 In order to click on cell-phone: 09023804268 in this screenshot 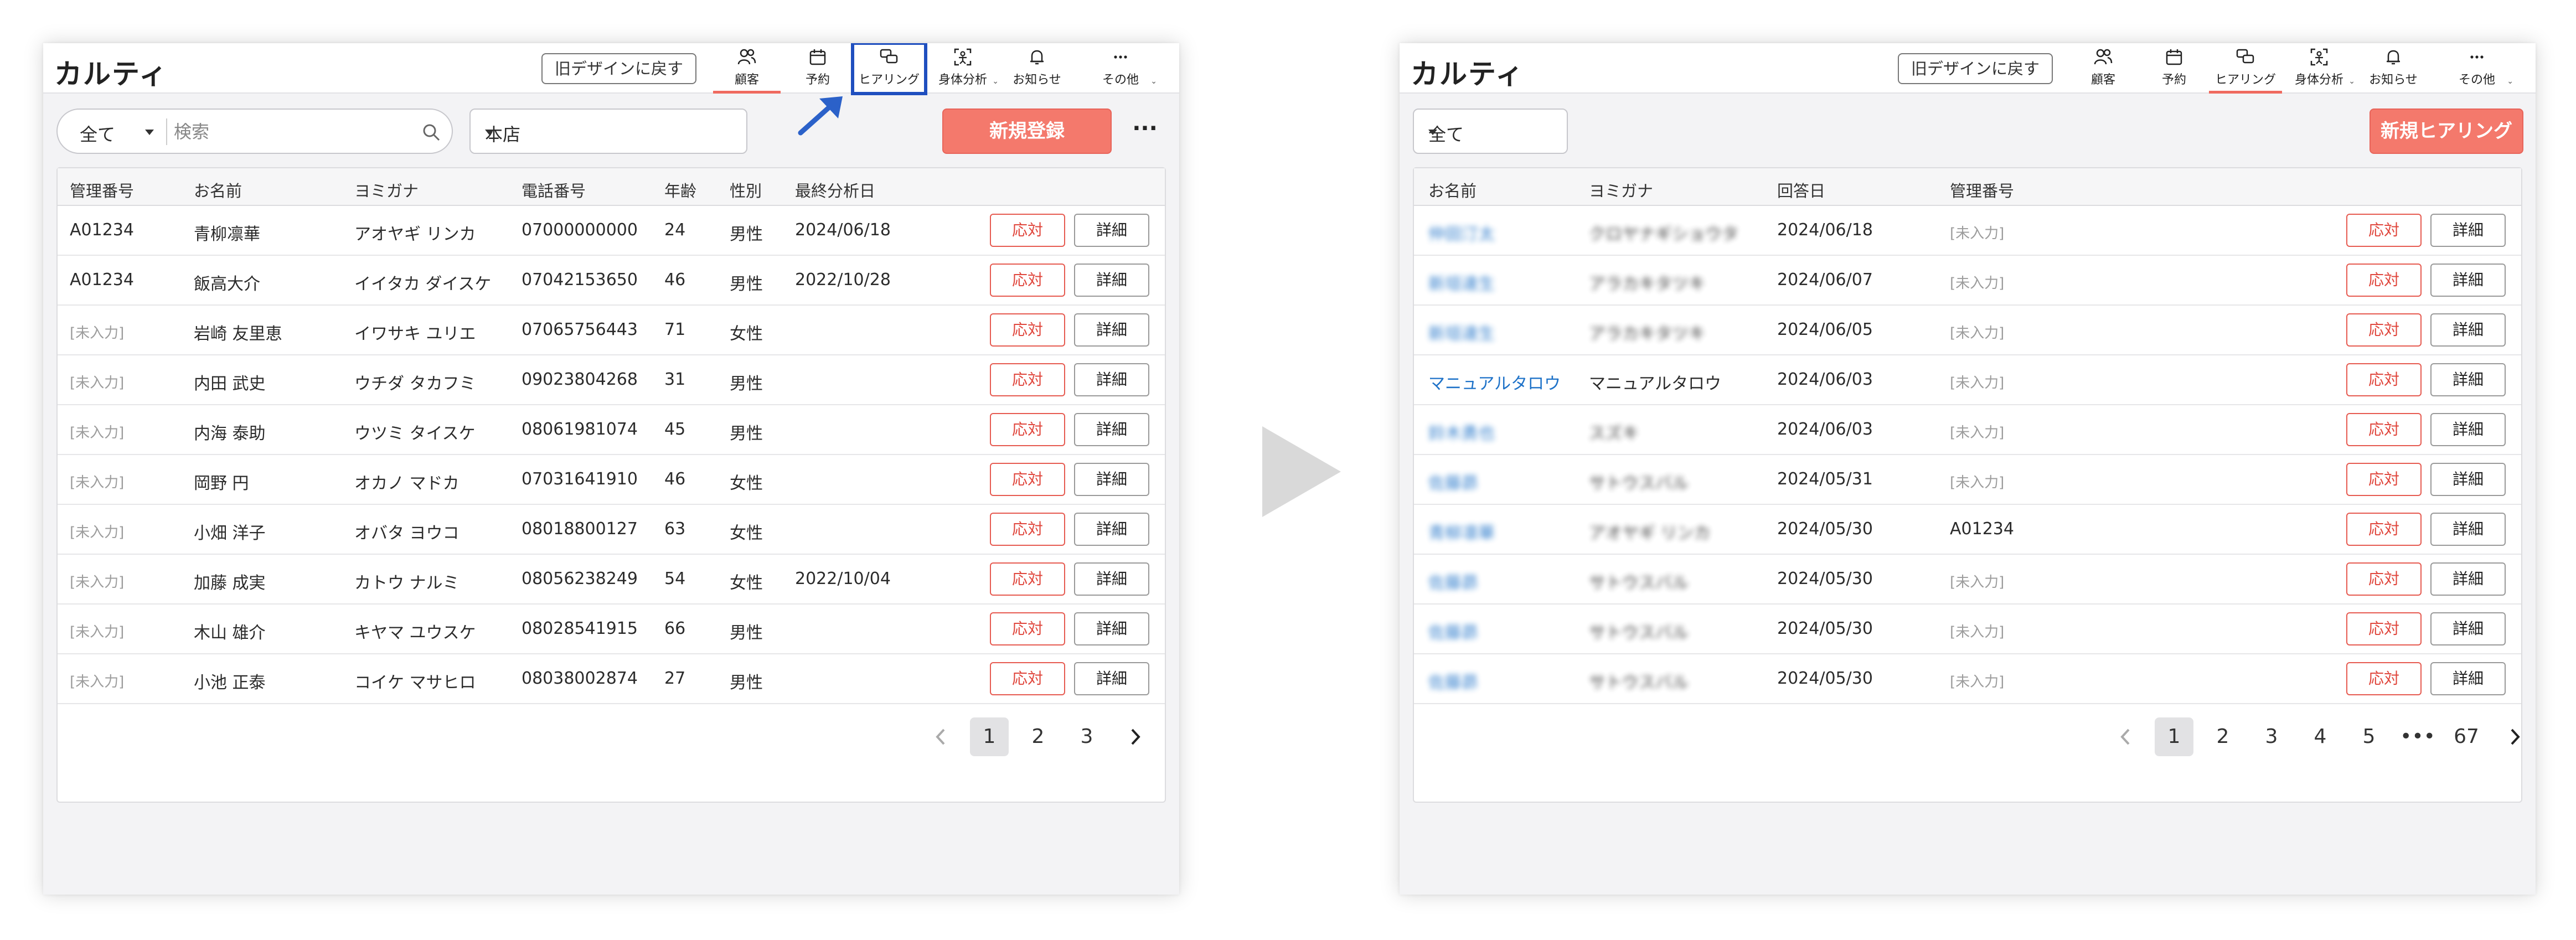, I will do `click(580, 379)`.